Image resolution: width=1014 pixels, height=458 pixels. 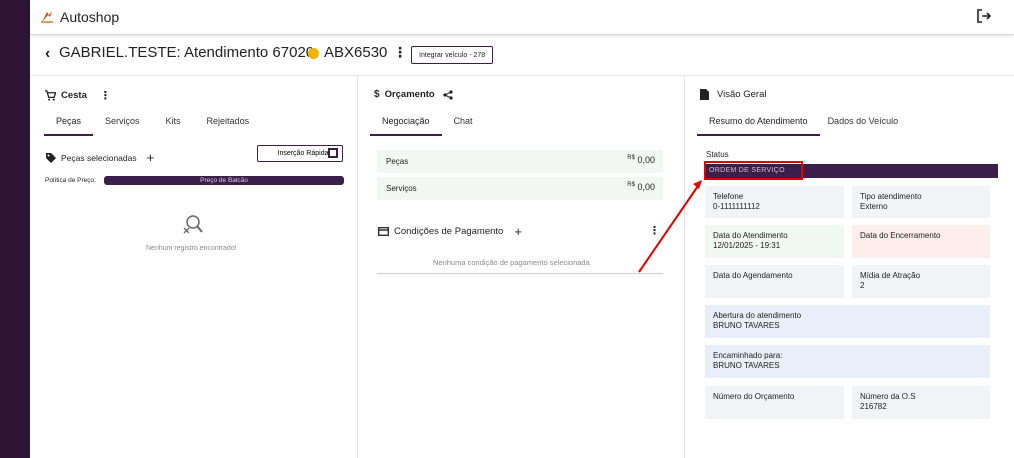 What do you see at coordinates (874, 206) in the screenshot?
I see `card-value: Externo` at bounding box center [874, 206].